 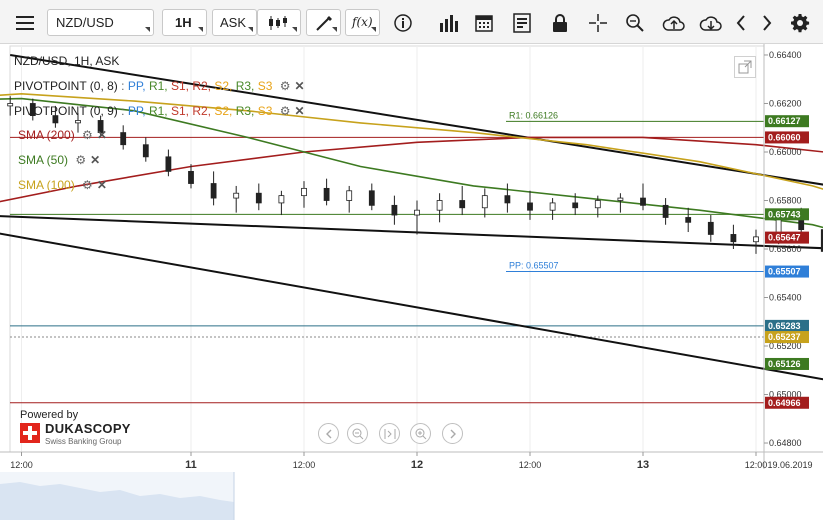 What do you see at coordinates (789, 465) in the screenshot?
I see `time-axis-date-label: 19.06.2019` at bounding box center [789, 465].